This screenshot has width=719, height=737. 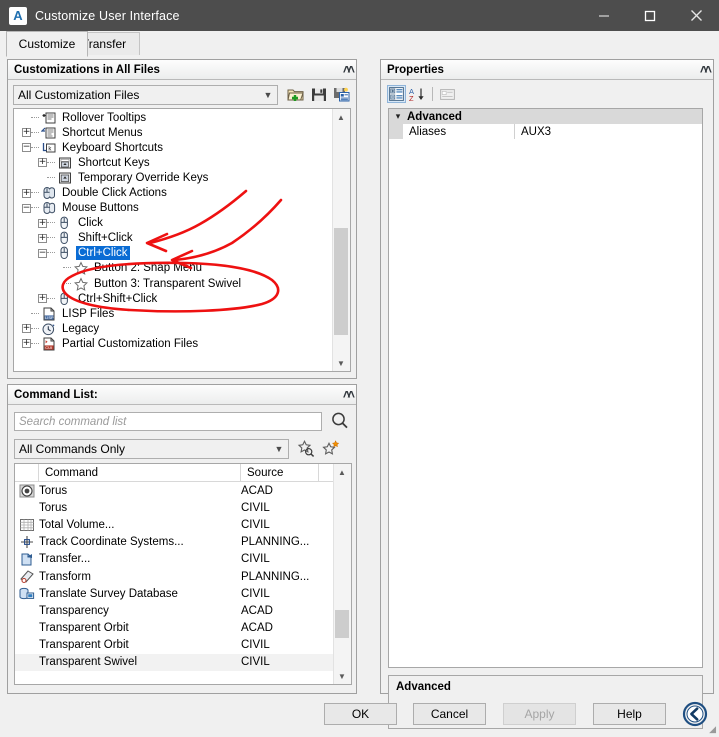 I want to click on tree-item: − k Keyboard Shortcuts, so click(x=173, y=147).